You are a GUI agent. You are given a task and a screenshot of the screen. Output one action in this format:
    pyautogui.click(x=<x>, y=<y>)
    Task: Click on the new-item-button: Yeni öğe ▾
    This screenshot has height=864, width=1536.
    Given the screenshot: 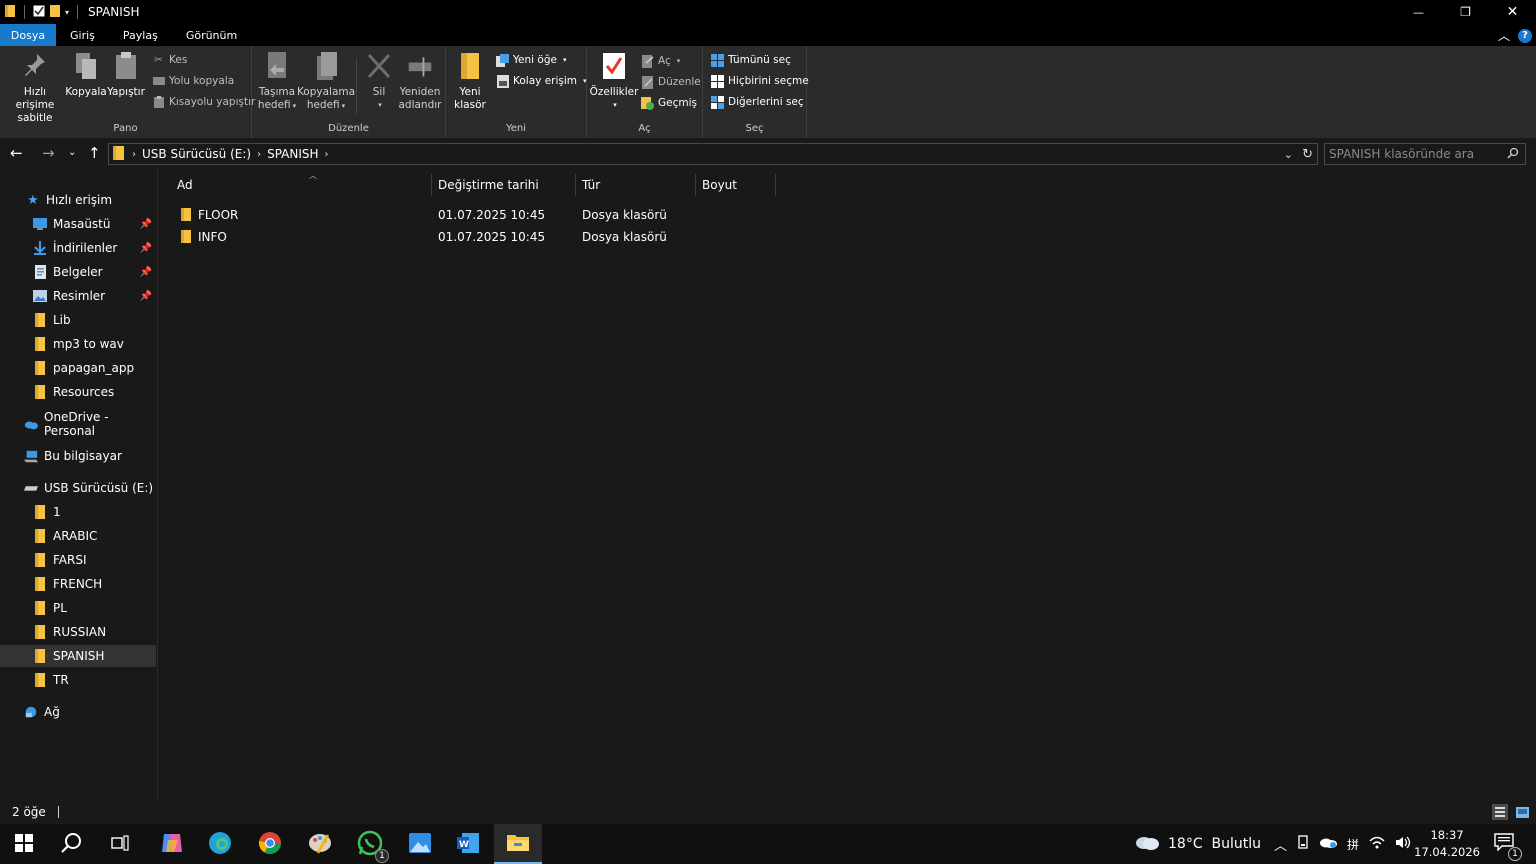 What is the action you would take?
    pyautogui.click(x=531, y=60)
    